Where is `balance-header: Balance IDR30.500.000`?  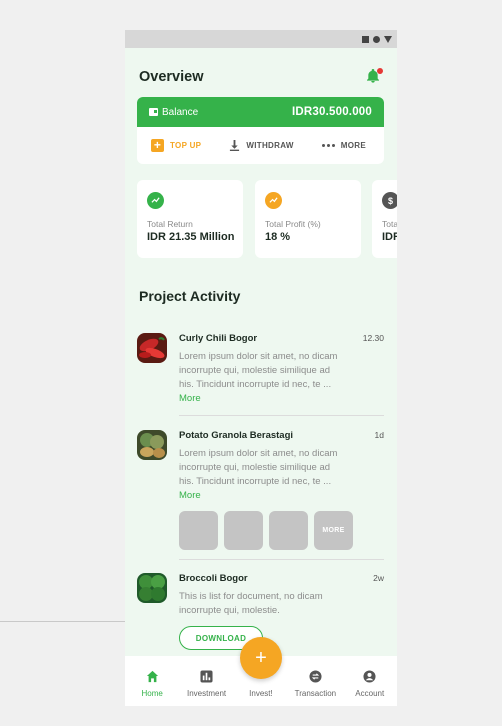 balance-header: Balance IDR30.500.000 is located at coordinates (260, 112).